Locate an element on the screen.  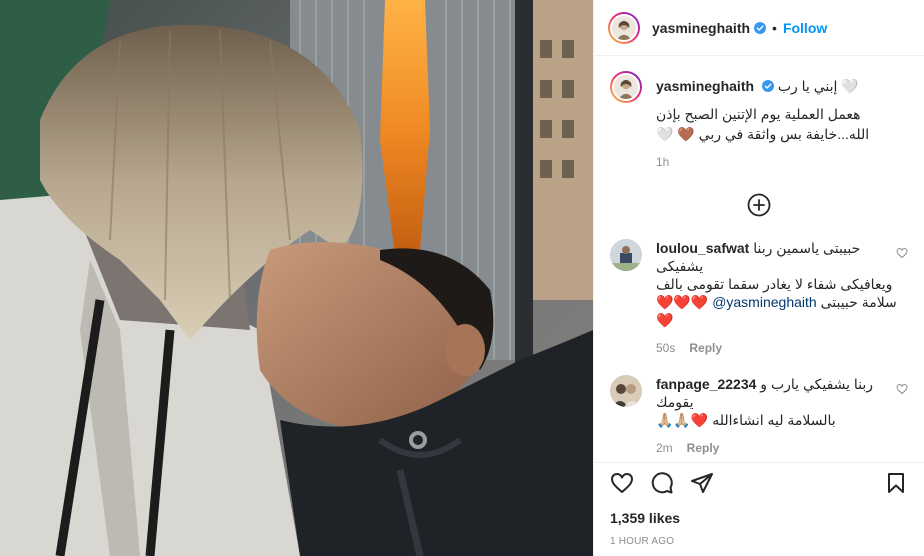
heart-icon is located at coordinates (622, 483).